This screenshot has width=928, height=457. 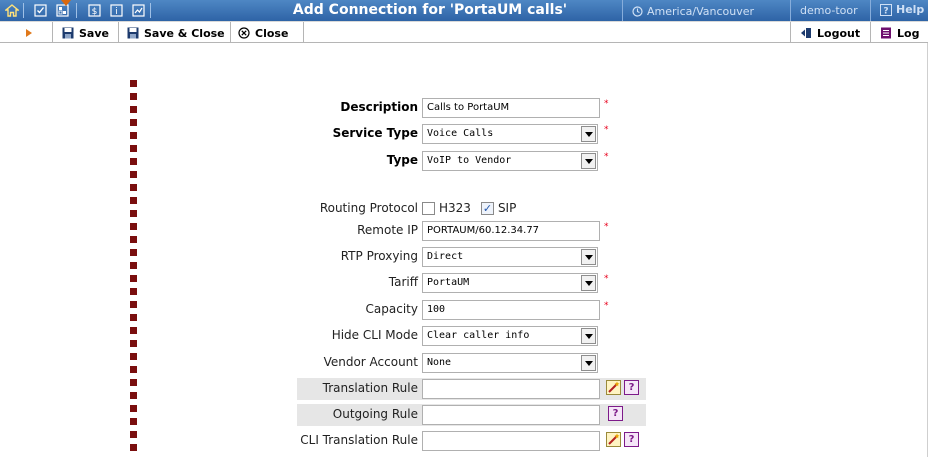 What do you see at coordinates (428, 208) in the screenshot?
I see `h323-checkbox` at bounding box center [428, 208].